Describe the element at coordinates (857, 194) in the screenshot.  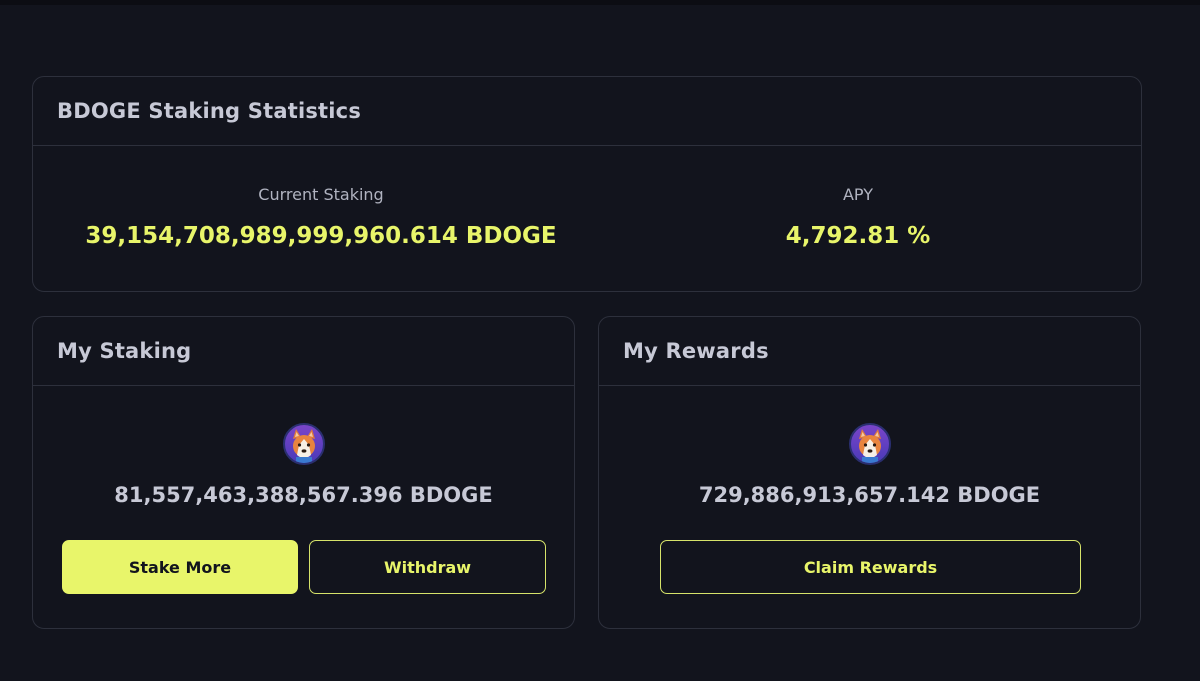
I see `apy-label: APY` at that location.